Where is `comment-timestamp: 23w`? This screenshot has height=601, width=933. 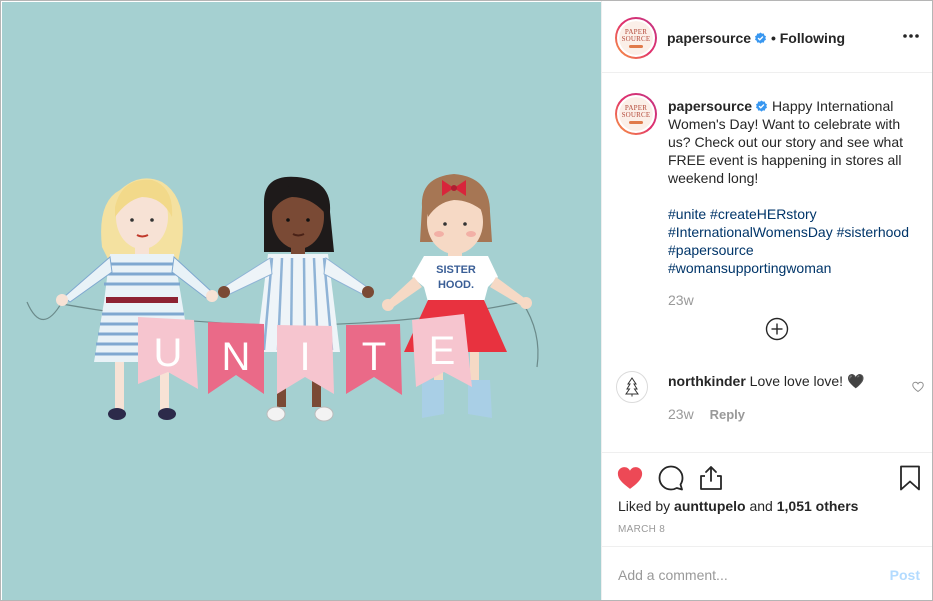 comment-timestamp: 23w is located at coordinates (681, 414).